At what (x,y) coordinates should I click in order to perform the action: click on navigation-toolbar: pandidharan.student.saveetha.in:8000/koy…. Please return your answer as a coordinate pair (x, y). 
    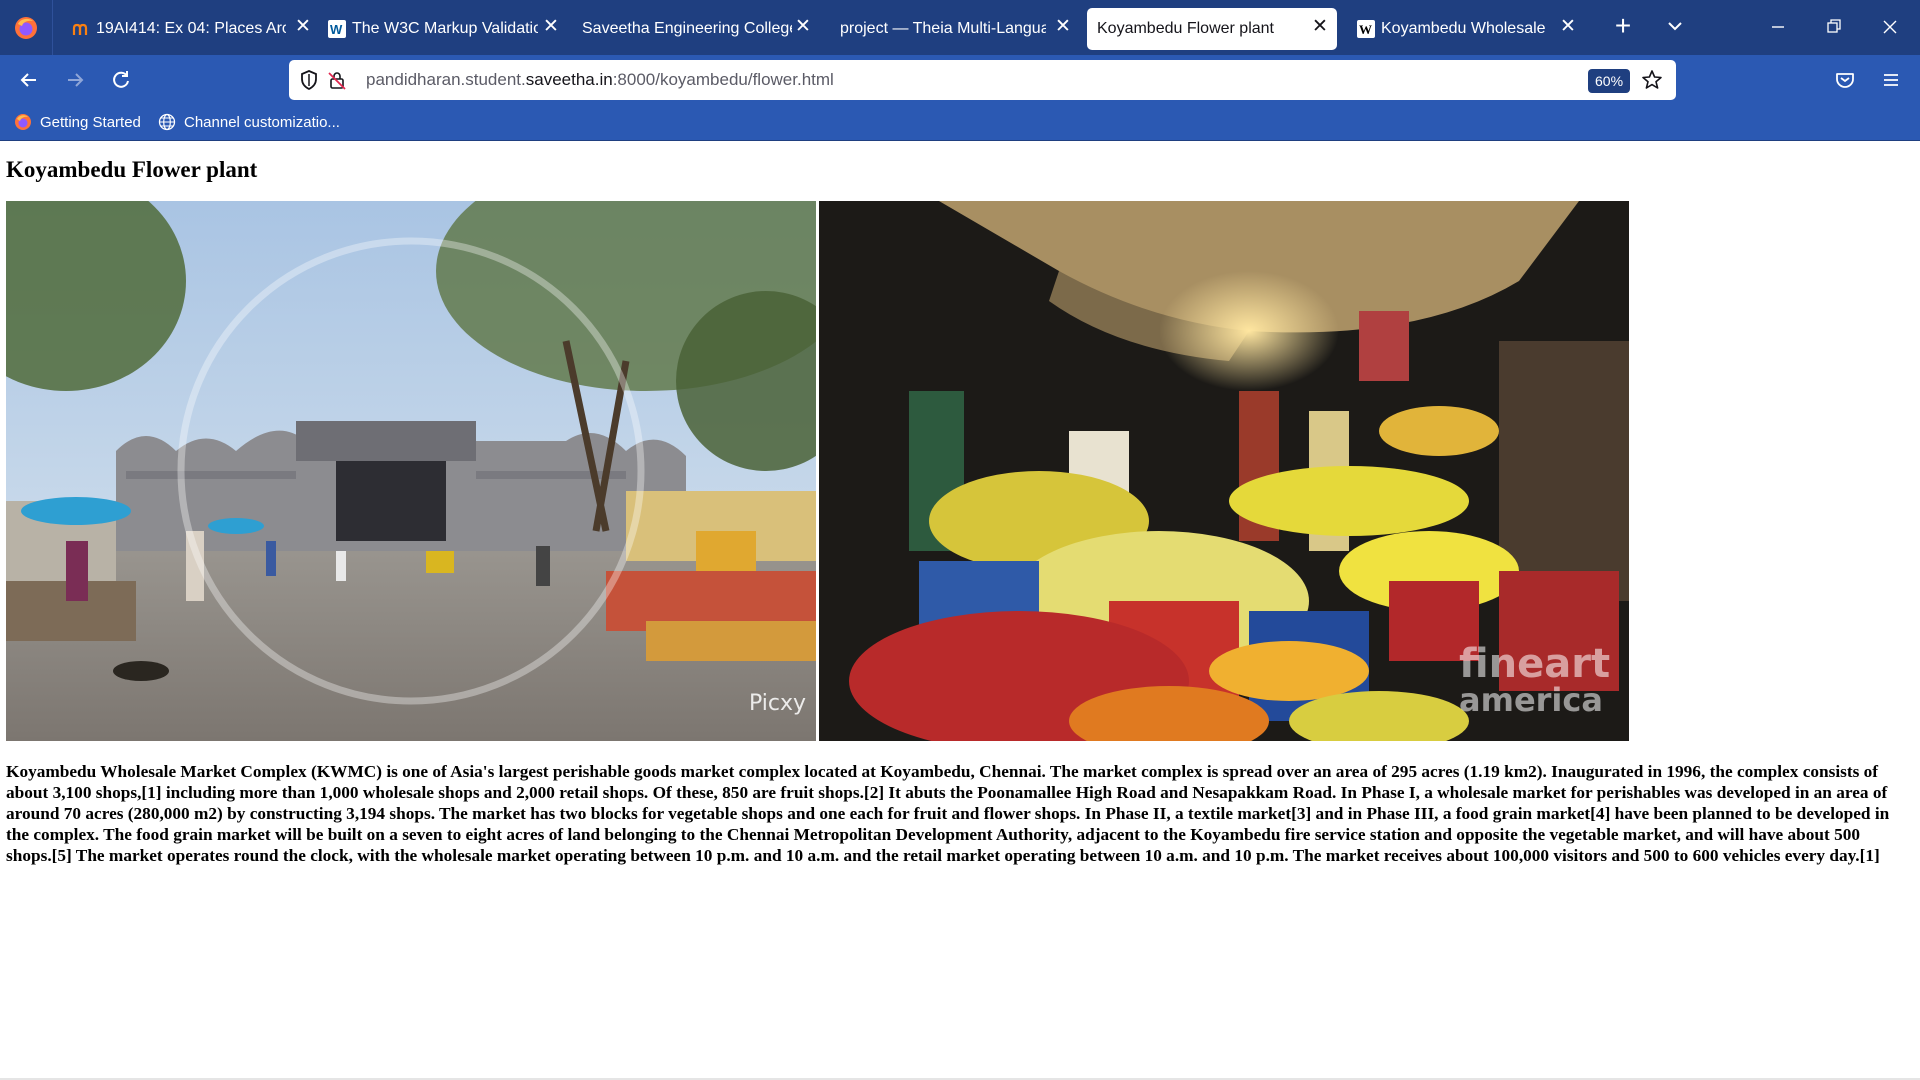
    Looking at the image, I should click on (960, 80).